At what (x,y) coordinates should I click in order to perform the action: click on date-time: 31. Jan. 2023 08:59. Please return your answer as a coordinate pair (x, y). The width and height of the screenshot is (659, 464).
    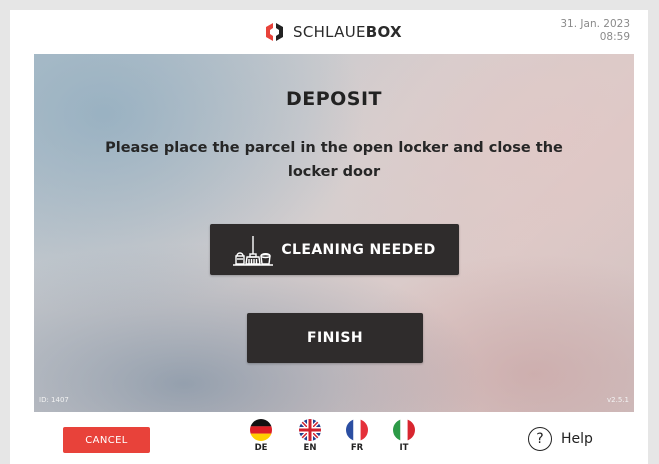
    Looking at the image, I should click on (595, 31).